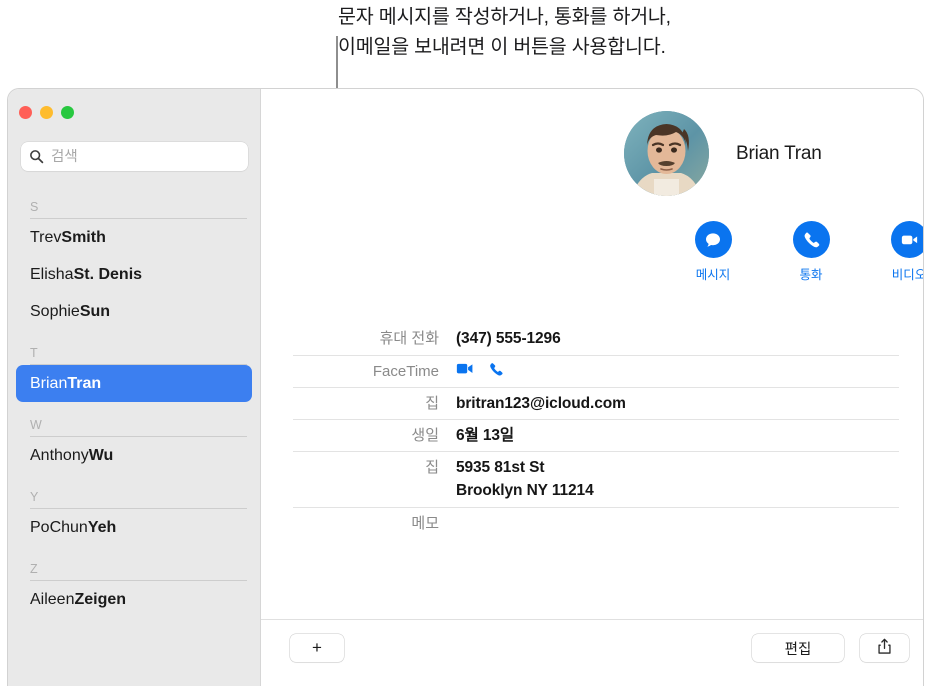 This screenshot has width=931, height=686. Describe the element at coordinates (525, 479) in the screenshot. I see `field-value-address: 5935 81st St Brooklyn NY 11214` at that location.